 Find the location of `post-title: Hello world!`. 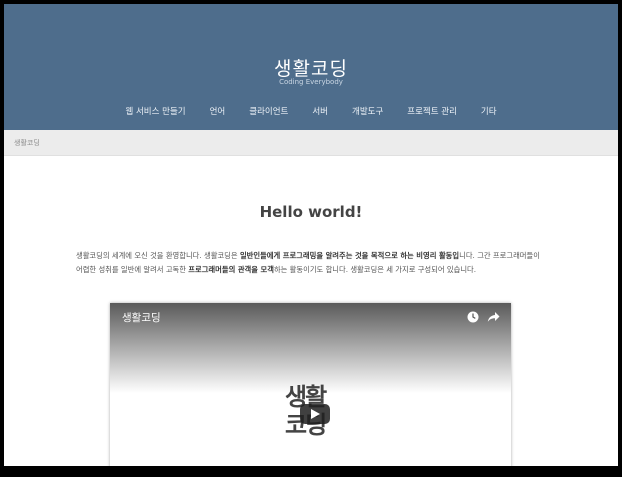

post-title: Hello world! is located at coordinates (311, 212).